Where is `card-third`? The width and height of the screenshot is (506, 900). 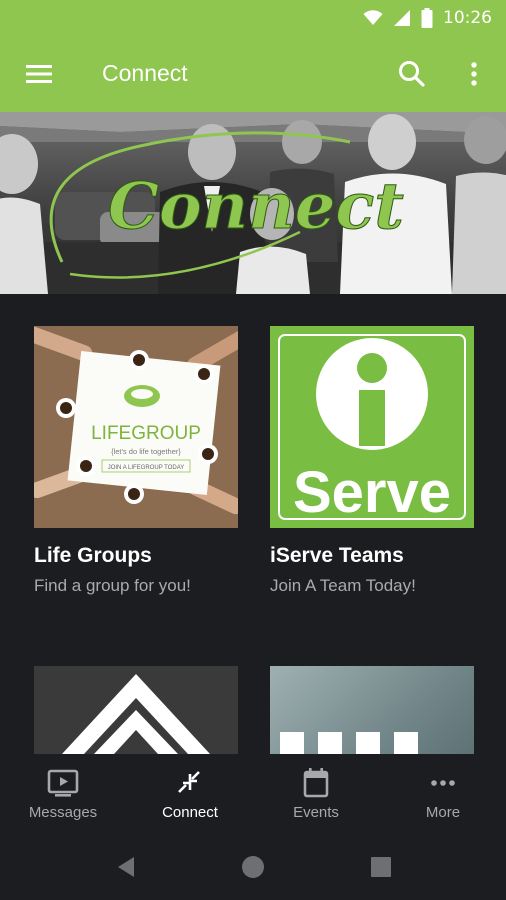
card-third is located at coordinates (136, 710).